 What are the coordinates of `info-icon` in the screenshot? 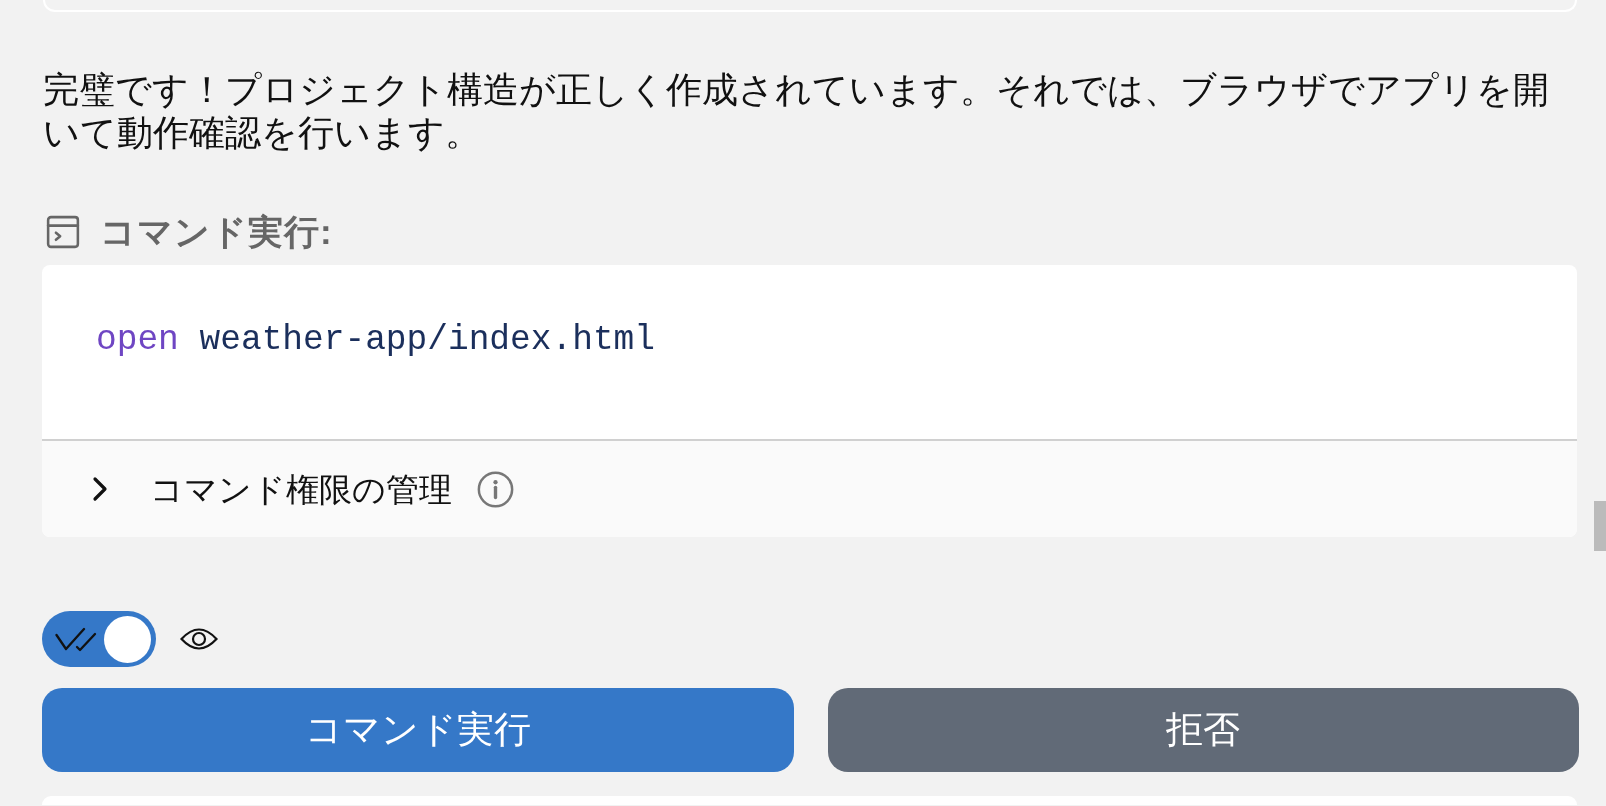 It's located at (495, 489).